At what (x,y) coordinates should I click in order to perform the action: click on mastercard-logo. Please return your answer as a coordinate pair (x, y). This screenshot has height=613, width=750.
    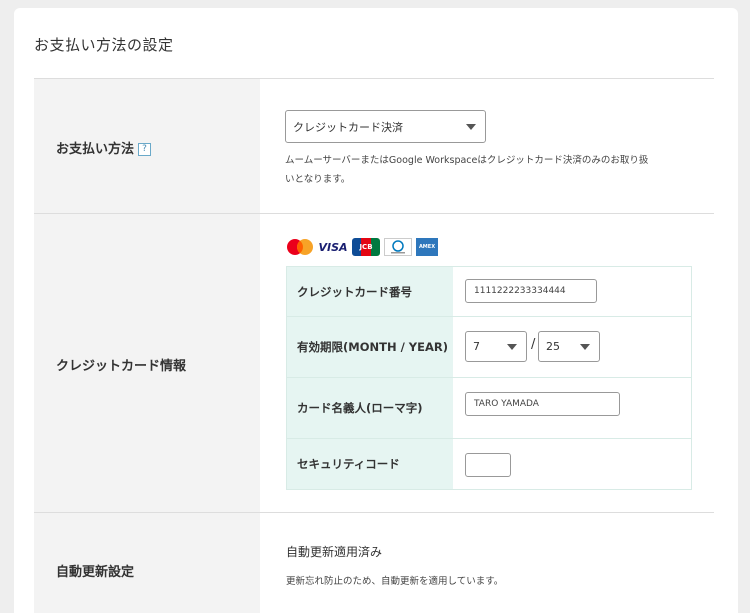
    Looking at the image, I should click on (300, 247).